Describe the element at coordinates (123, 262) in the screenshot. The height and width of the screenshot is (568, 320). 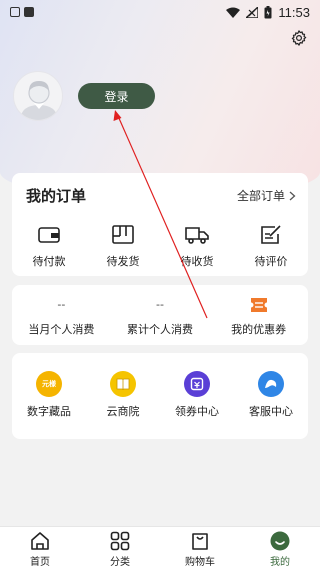
I see `order-status-label: 待发货` at that location.